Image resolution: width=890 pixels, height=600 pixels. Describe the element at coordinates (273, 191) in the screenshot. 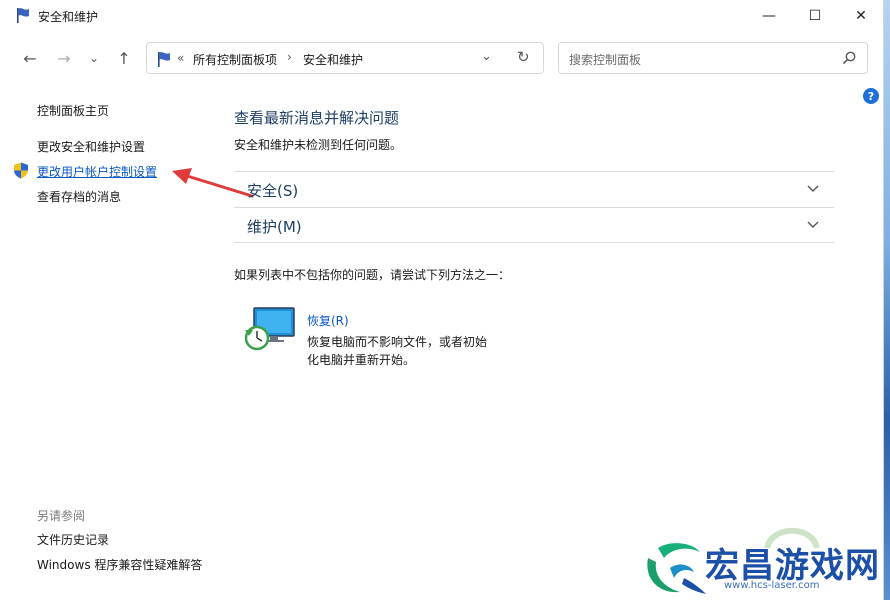

I see `section-security-label: 安全(S)` at that location.